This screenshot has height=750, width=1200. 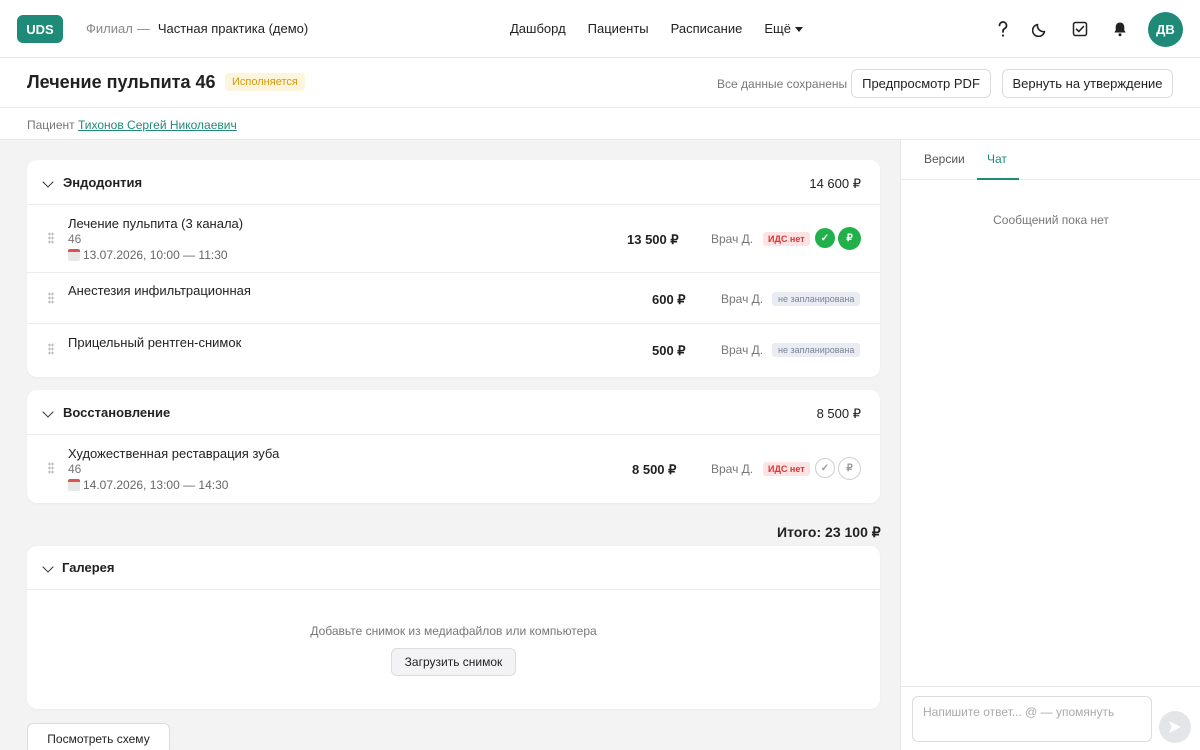 What do you see at coordinates (143, 28) in the screenshot?
I see `branch-dash: —` at bounding box center [143, 28].